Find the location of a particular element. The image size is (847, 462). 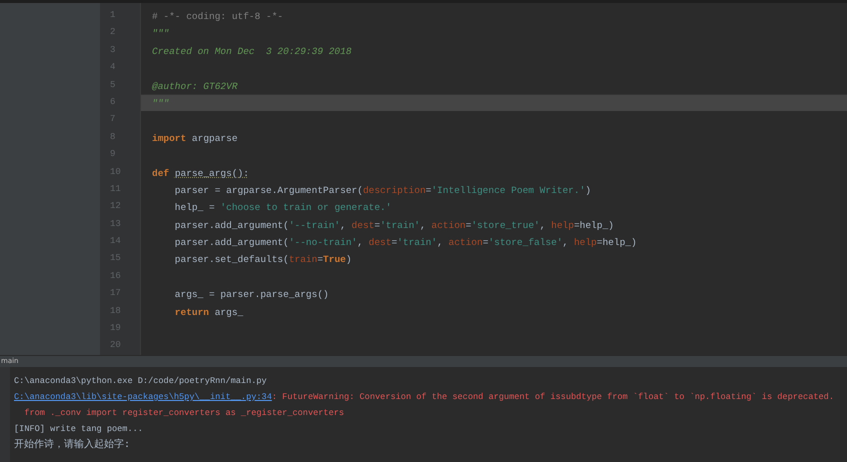

code-comment: # -*- coding: utf-8 -*- is located at coordinates (218, 16).